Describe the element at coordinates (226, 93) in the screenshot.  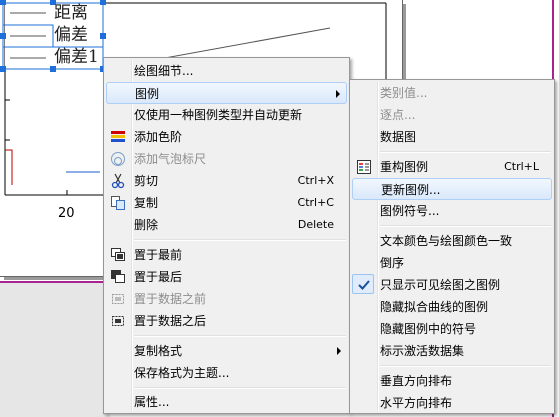
I see `menu-item-legend: 图例` at that location.